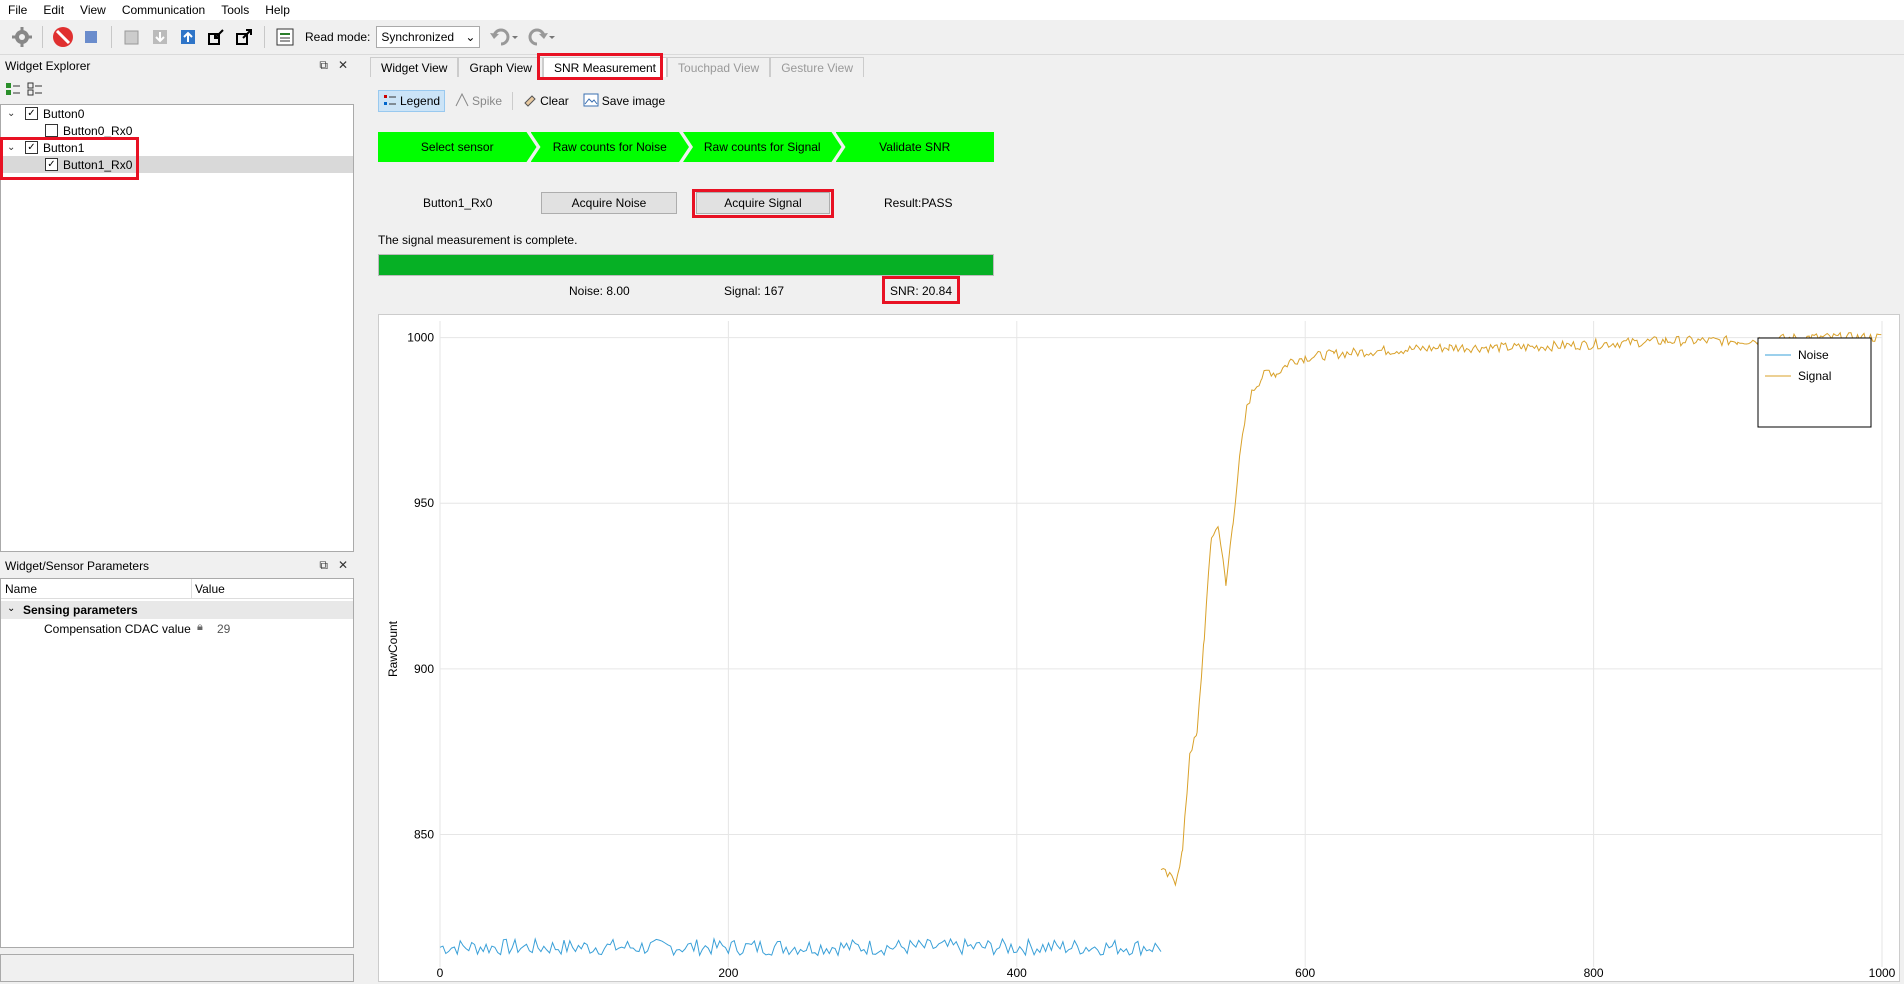  What do you see at coordinates (478, 101) in the screenshot?
I see `spike-button: Spike` at bounding box center [478, 101].